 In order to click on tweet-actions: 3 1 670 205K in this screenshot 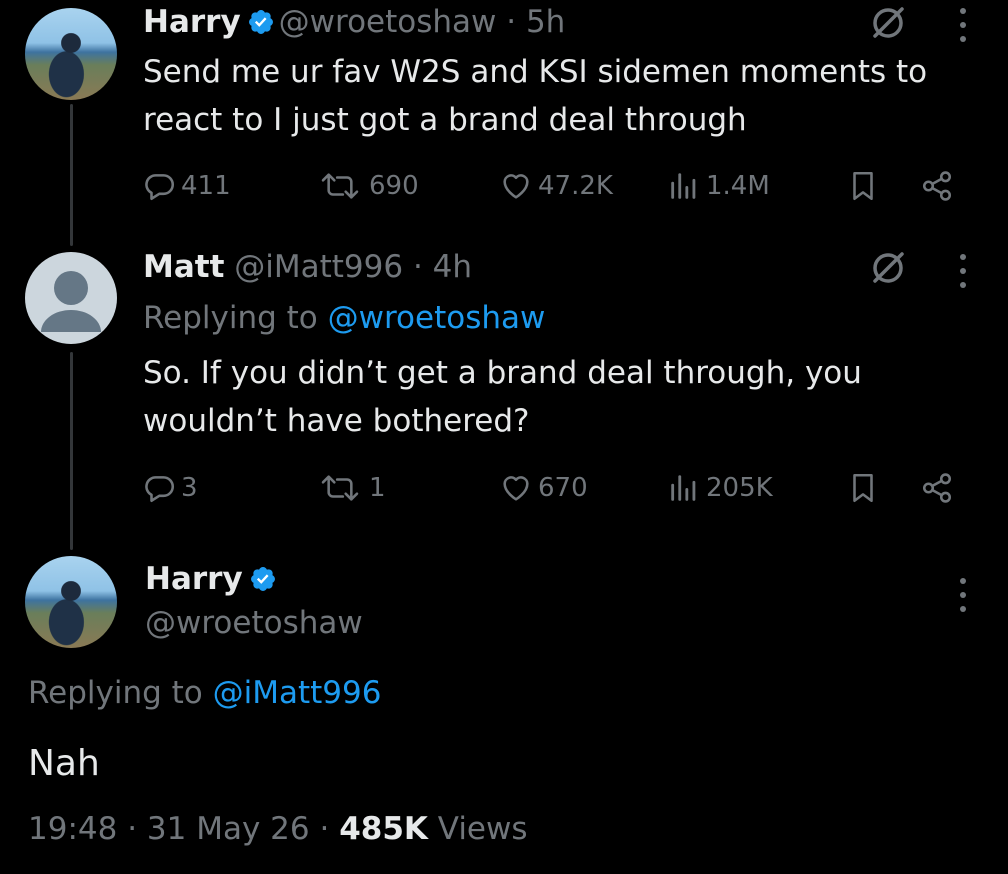, I will do `click(553, 488)`.